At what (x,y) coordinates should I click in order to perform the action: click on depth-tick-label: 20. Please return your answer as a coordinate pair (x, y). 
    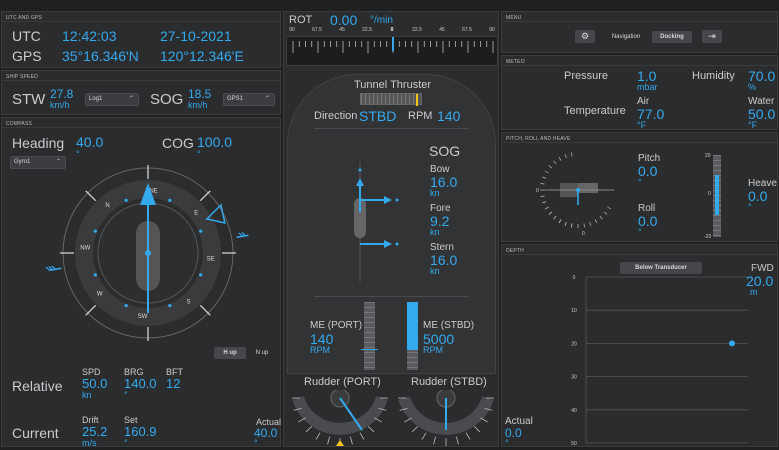
    Looking at the image, I should click on (574, 344).